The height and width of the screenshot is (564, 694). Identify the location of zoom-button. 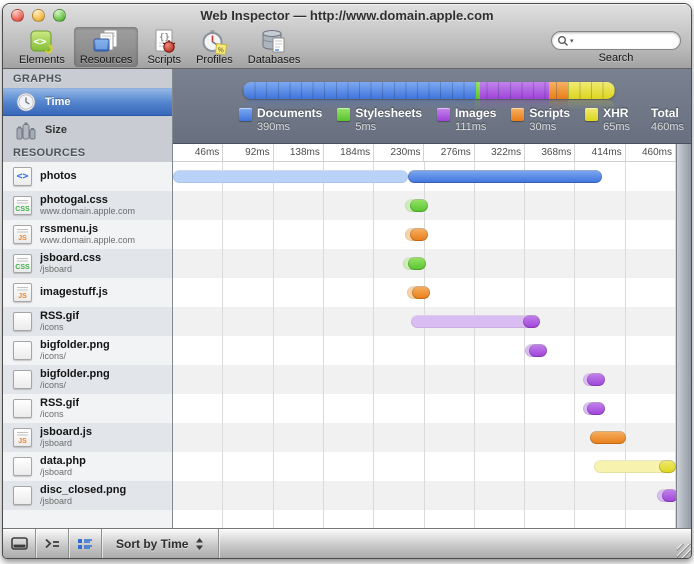
(59, 15).